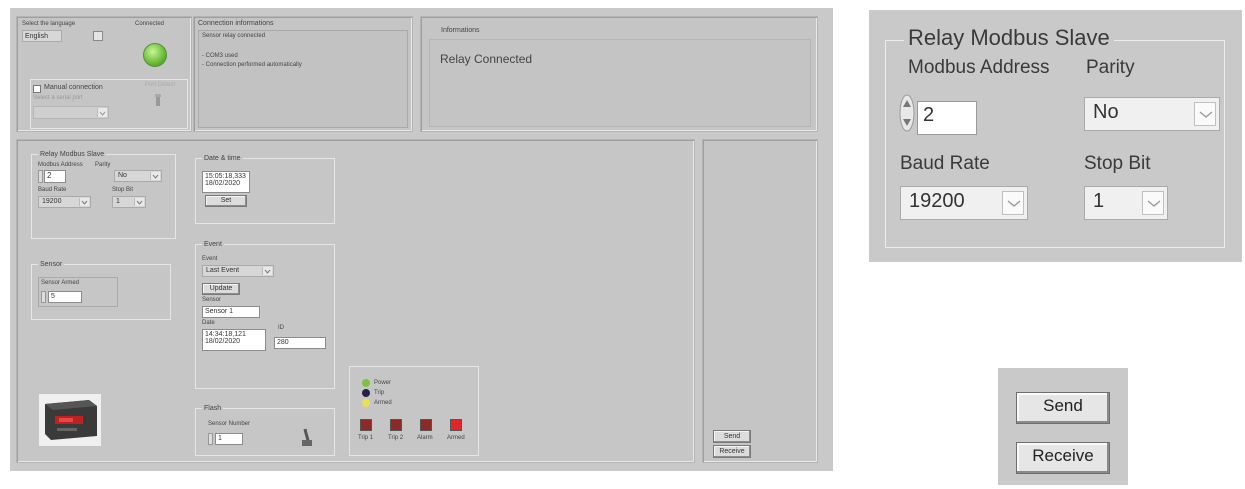 Image resolution: width=1245 pixels, height=489 pixels. I want to click on event-date-label: Date, so click(208, 323).